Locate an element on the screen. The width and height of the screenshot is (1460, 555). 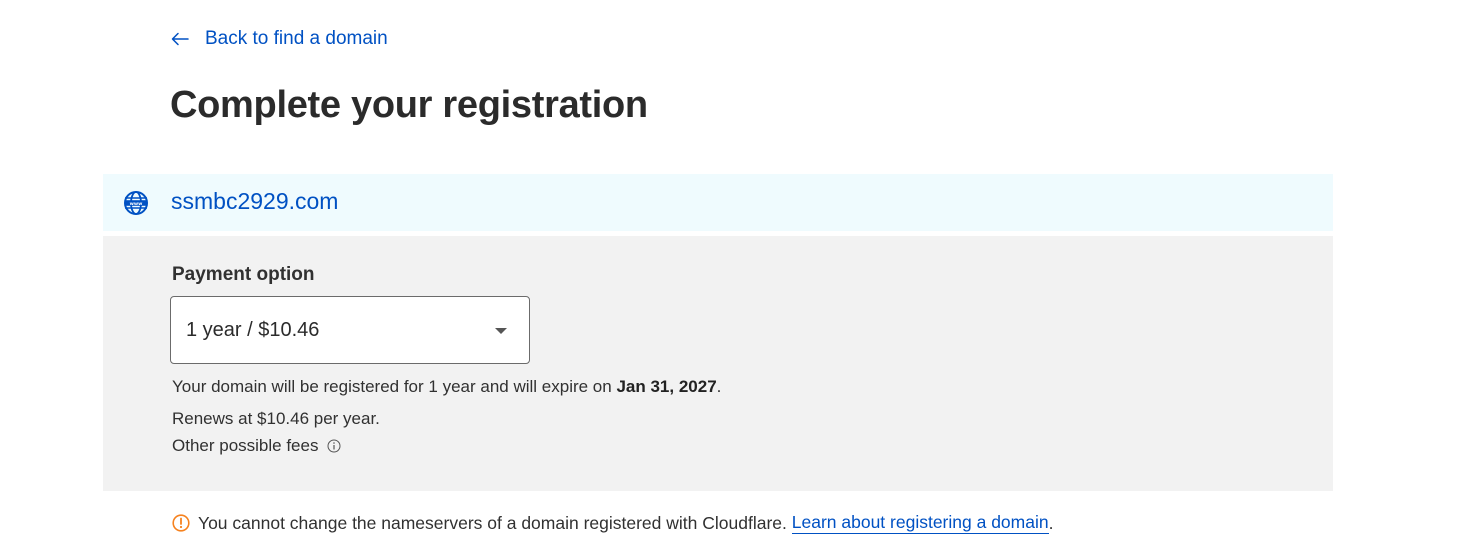
other-fees-tooltip-trigger: Other possible fees is located at coordinates (256, 446).